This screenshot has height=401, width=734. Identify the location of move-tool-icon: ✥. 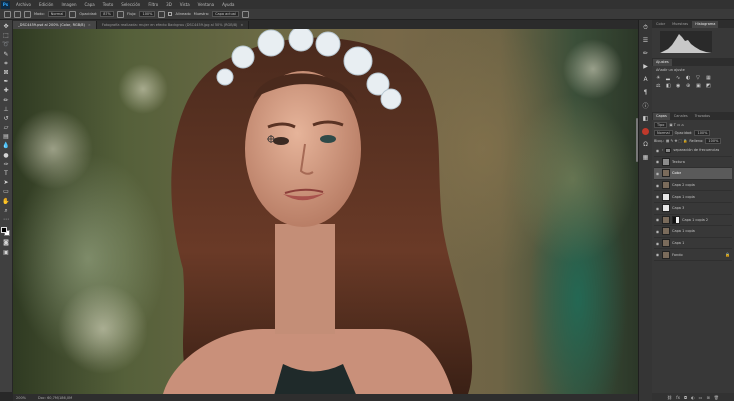
(6, 26).